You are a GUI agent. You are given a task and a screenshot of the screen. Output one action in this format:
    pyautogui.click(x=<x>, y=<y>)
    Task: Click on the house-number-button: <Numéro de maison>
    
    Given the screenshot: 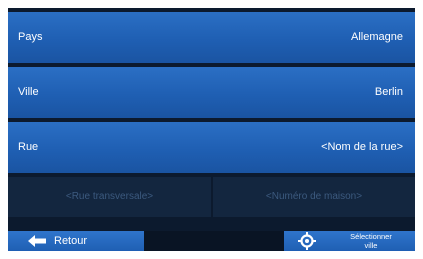 What is the action you would take?
    pyautogui.click(x=314, y=197)
    